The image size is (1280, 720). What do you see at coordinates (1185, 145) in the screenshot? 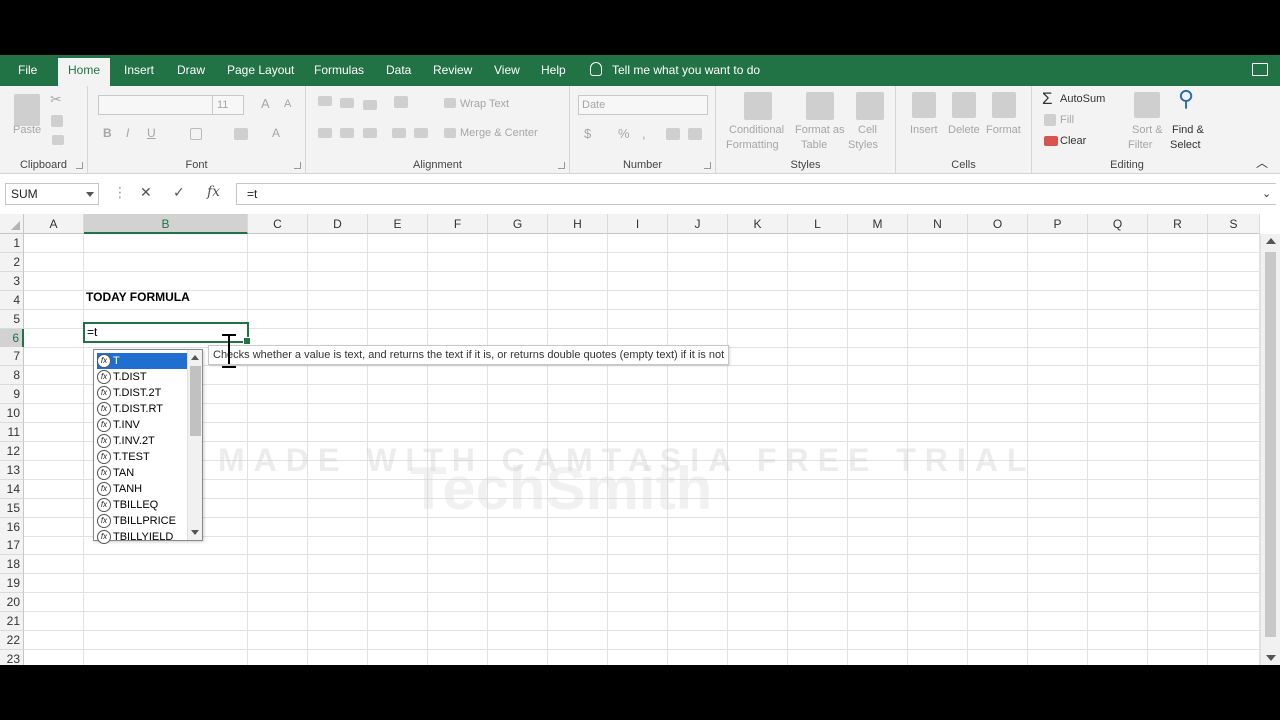
I see `select-label: Select` at bounding box center [1185, 145].